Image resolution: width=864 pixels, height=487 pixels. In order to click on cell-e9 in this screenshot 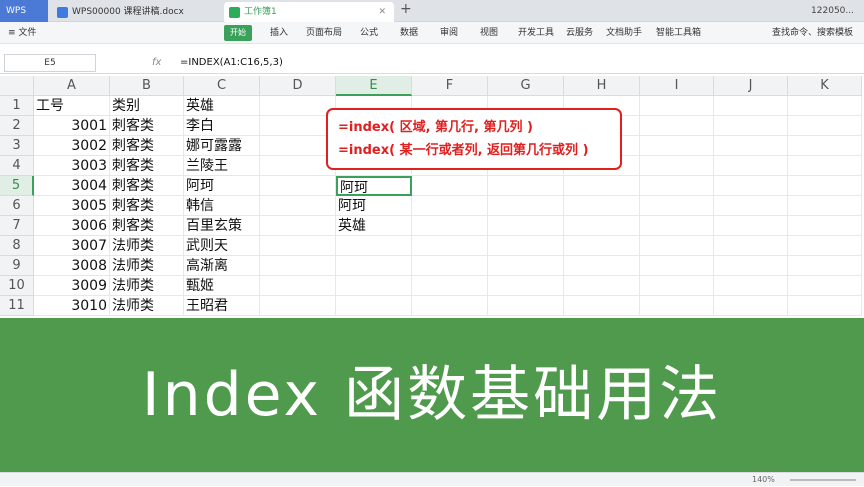, I will do `click(374, 266)`.